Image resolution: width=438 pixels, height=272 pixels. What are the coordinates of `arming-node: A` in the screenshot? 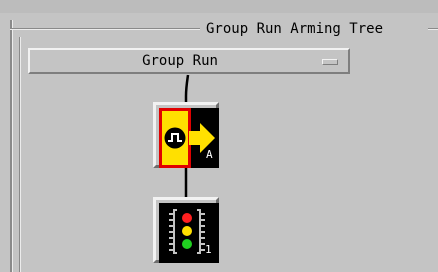 It's located at (186, 135).